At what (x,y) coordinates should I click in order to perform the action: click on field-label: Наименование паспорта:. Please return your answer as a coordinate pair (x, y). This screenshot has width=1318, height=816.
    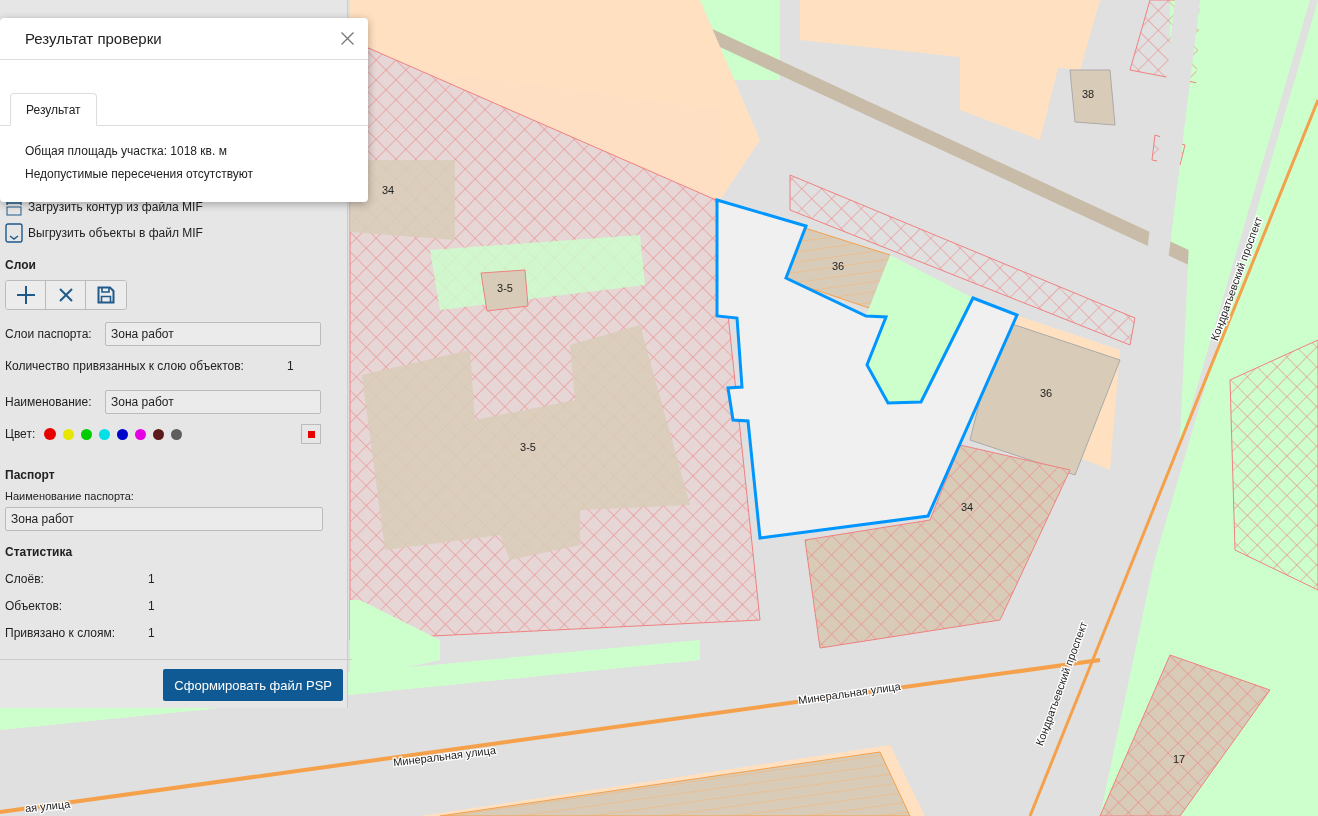
    Looking at the image, I should click on (70, 496).